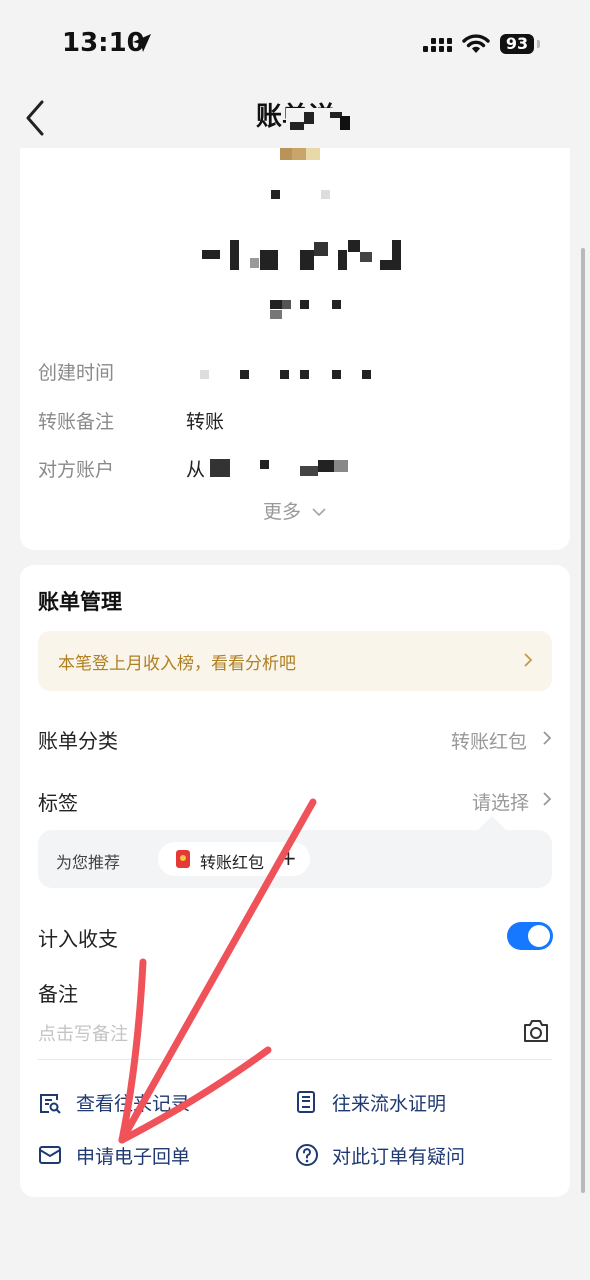 The width and height of the screenshot is (590, 1280). Describe the element at coordinates (489, 740) in the screenshot. I see `bill-category-value: 转账红包` at that location.